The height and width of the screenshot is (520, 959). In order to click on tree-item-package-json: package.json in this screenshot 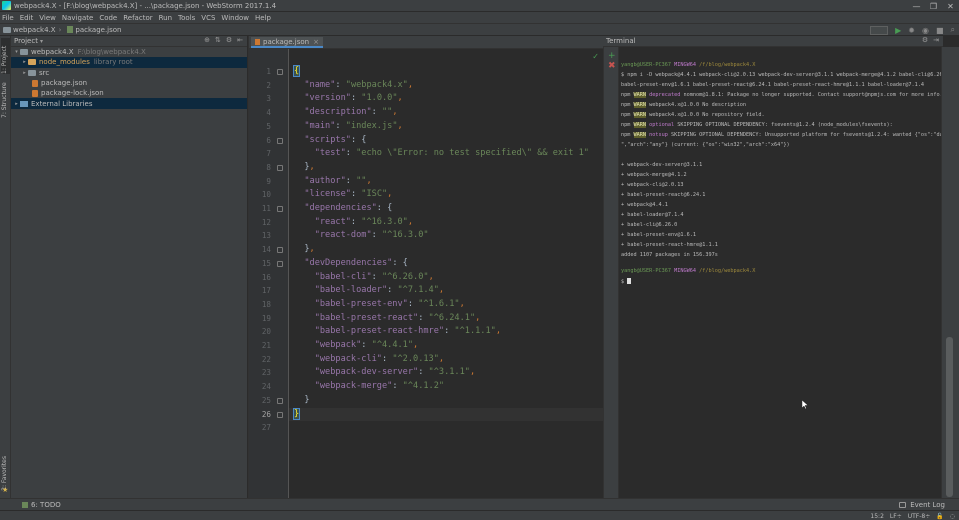, I will do `click(129, 83)`.